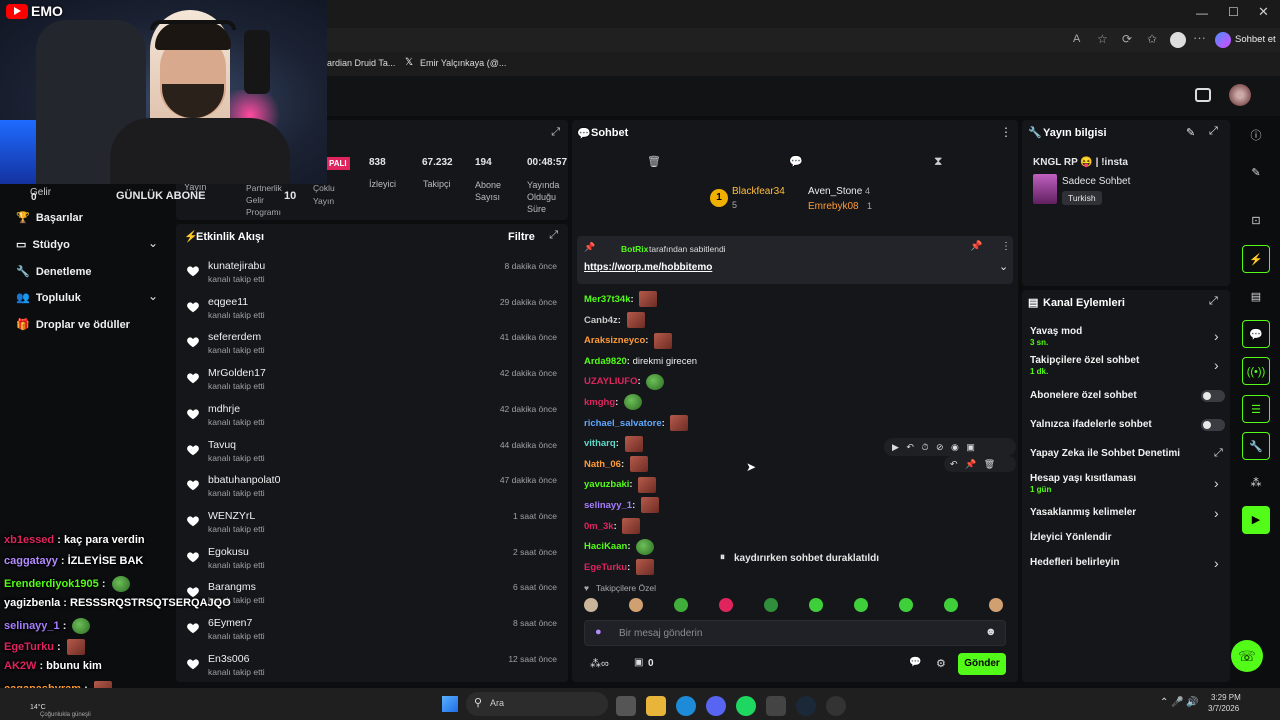 The image size is (1280, 720). I want to click on info-icon: ⓘ, so click(1256, 136).